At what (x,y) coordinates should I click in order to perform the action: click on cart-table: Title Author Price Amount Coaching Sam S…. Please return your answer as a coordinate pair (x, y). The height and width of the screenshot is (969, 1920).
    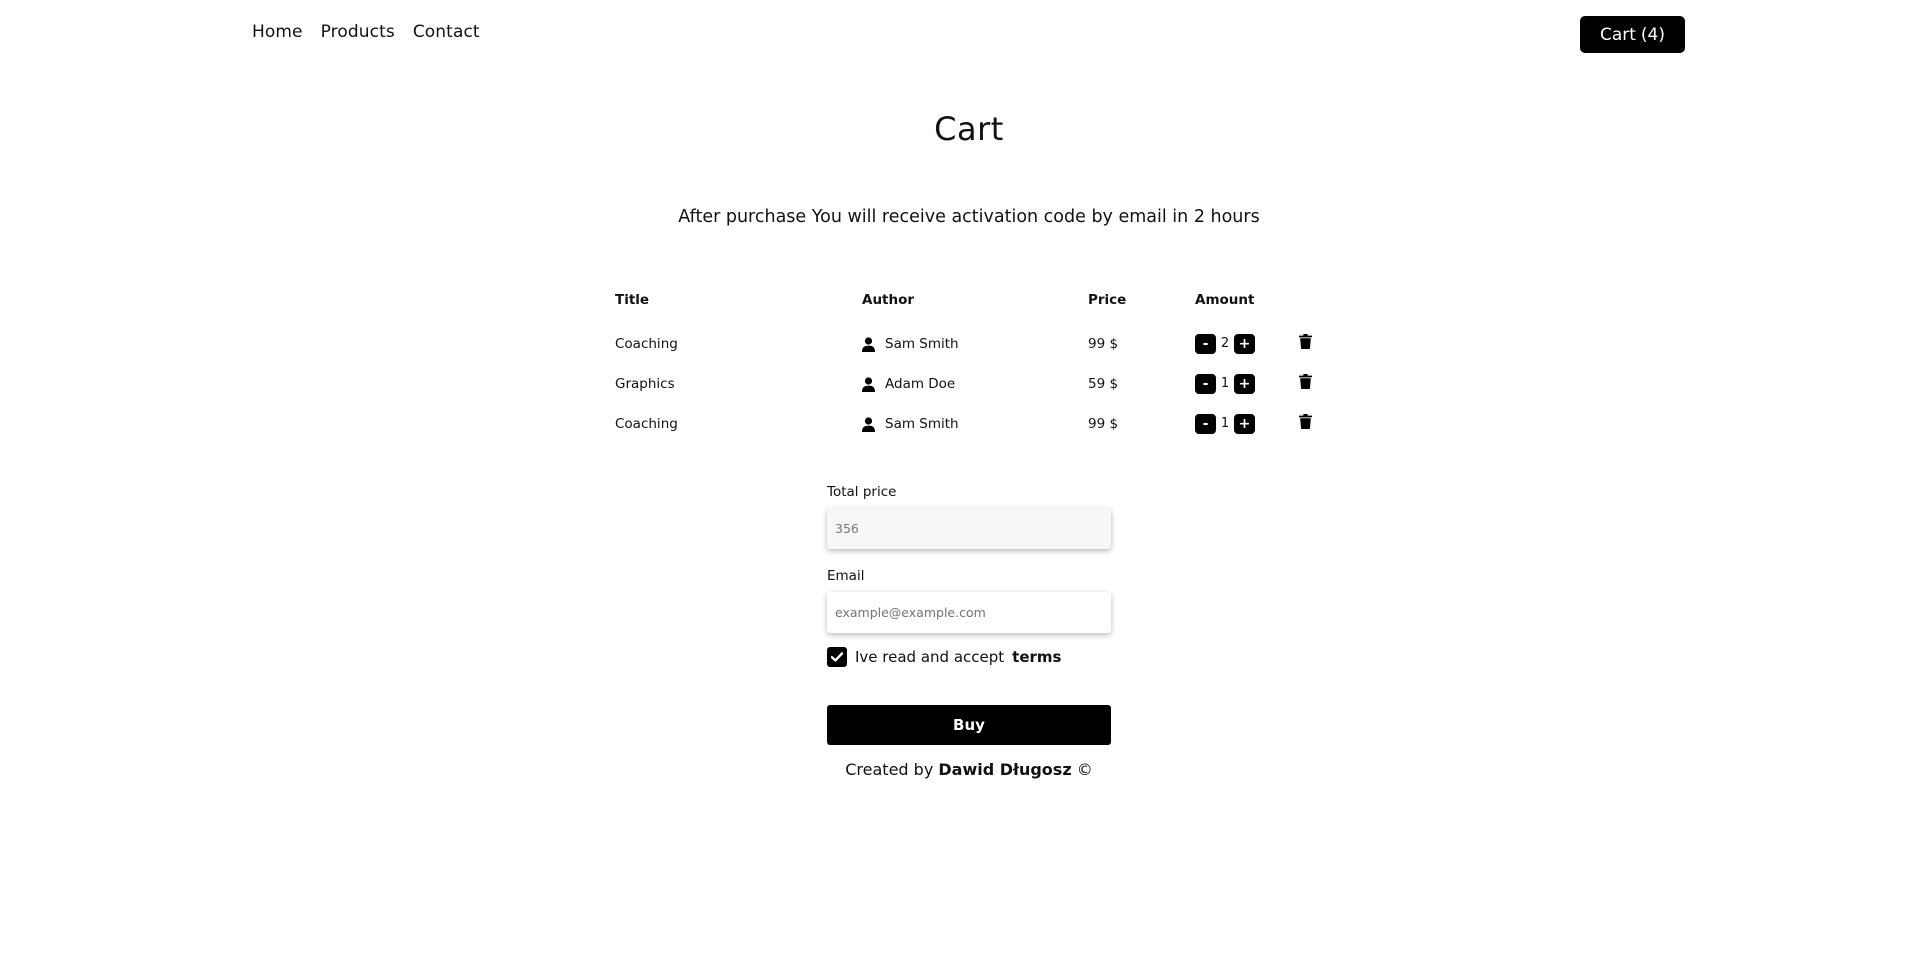
    Looking at the image, I should click on (975, 366).